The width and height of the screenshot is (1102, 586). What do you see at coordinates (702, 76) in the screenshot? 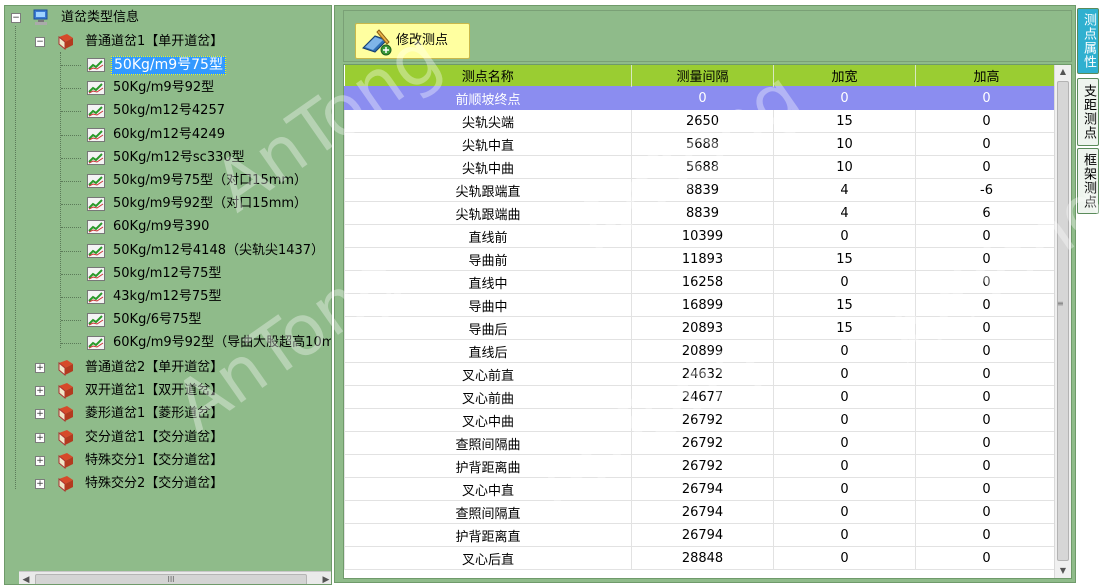
I see `column-header-interval: 测量间隔` at bounding box center [702, 76].